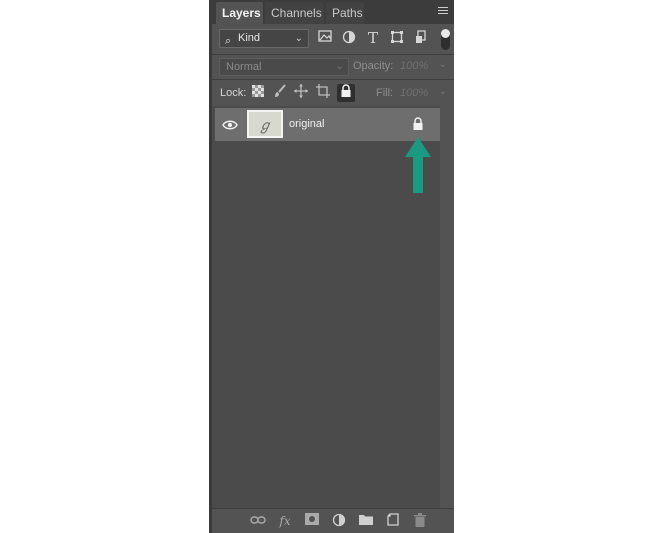 The width and height of the screenshot is (664, 533). I want to click on link-layers-icon, so click(258, 521).